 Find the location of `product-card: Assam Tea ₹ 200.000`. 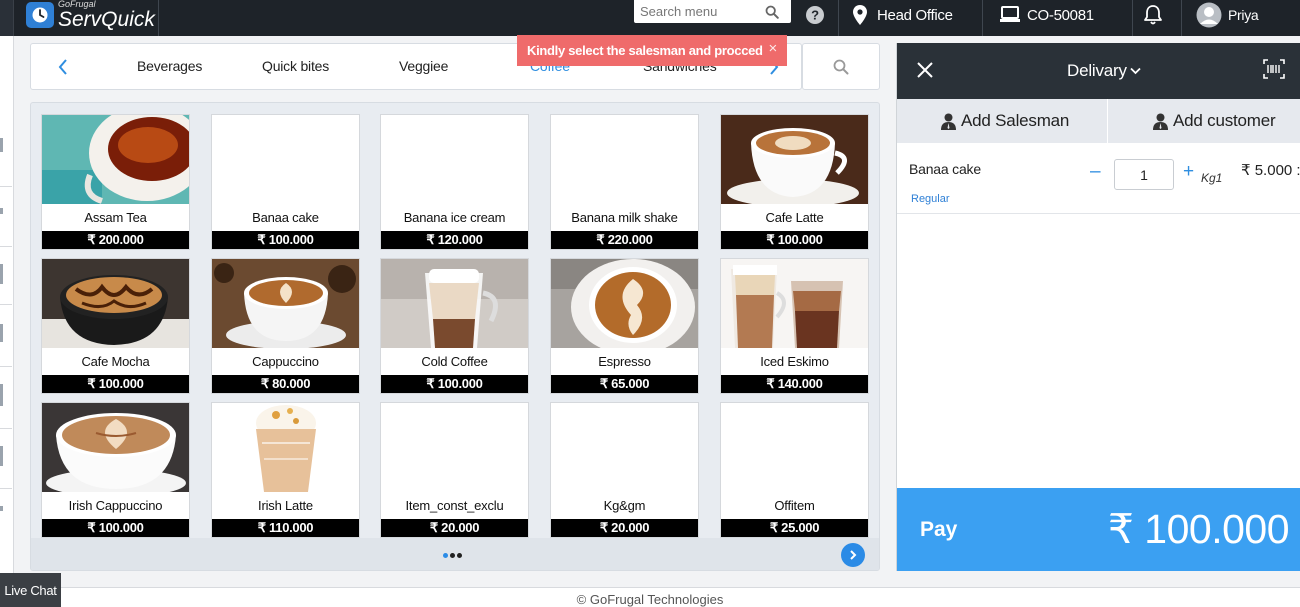

product-card: Assam Tea ₹ 200.000 is located at coordinates (115, 182).